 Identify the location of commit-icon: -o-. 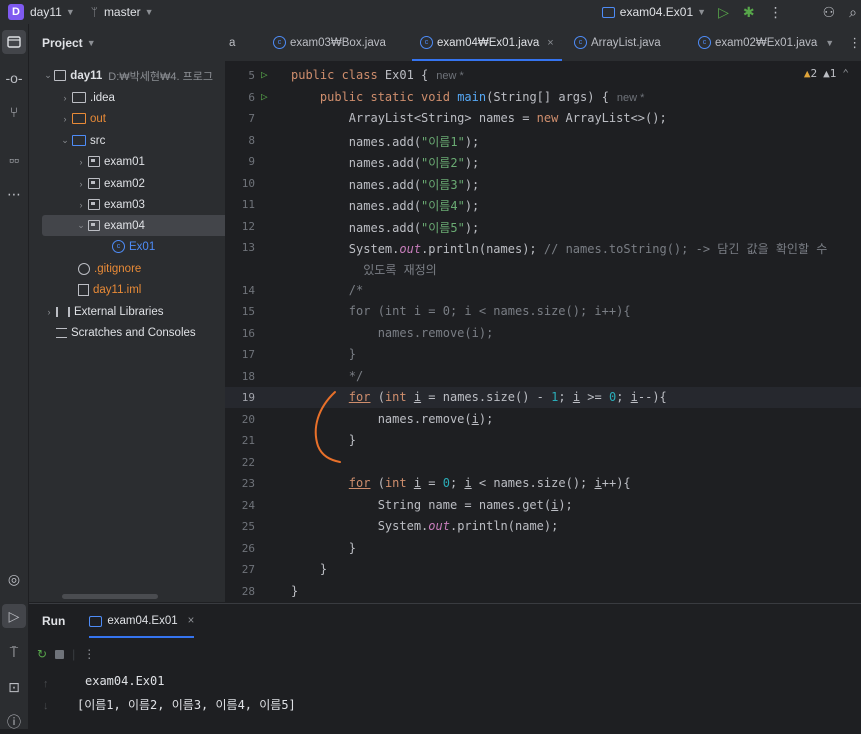
(14, 78).